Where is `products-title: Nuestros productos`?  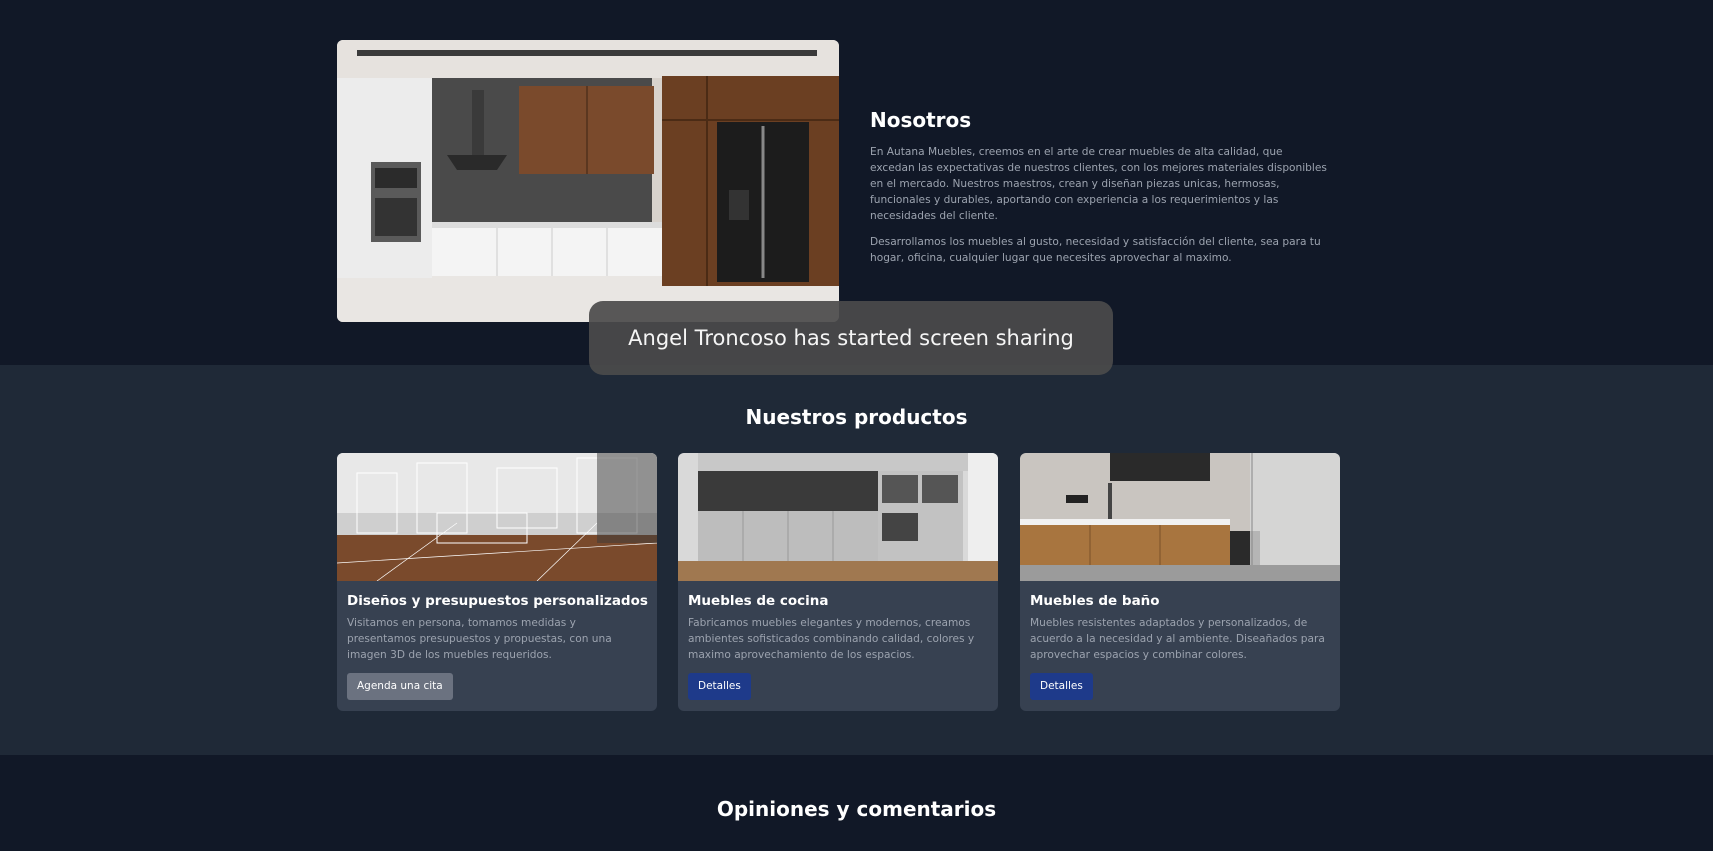 products-title: Nuestros productos is located at coordinates (856, 417).